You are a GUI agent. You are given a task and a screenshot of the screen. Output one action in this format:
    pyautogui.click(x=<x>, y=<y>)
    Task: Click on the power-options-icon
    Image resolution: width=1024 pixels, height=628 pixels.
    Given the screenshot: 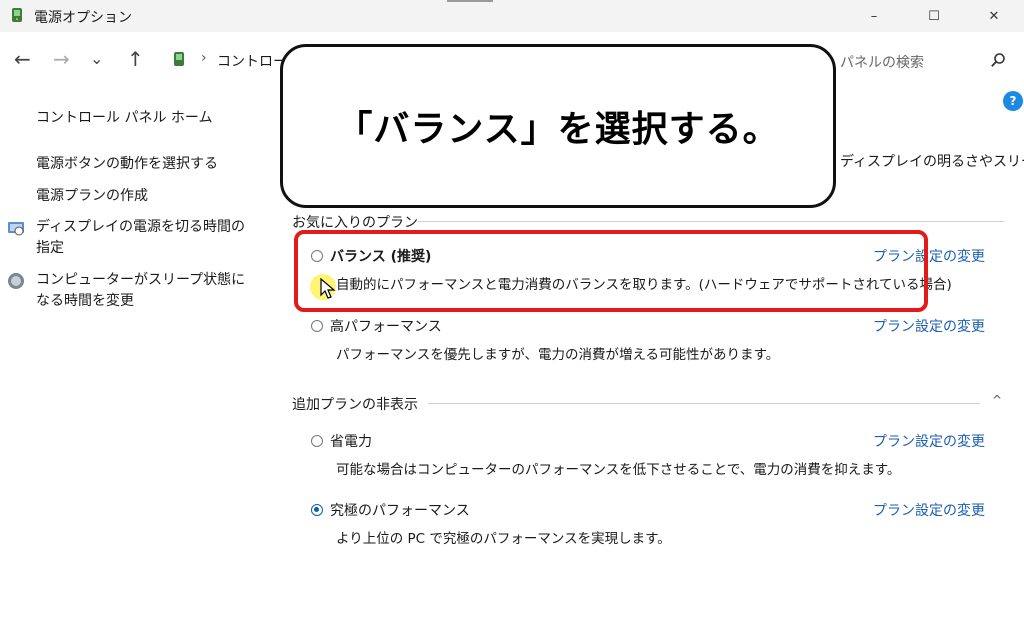 What is the action you would take?
    pyautogui.click(x=17, y=15)
    